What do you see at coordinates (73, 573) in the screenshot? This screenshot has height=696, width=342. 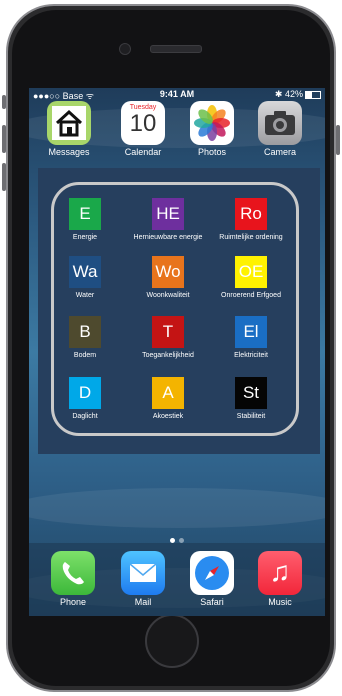 I see `phone-icon` at bounding box center [73, 573].